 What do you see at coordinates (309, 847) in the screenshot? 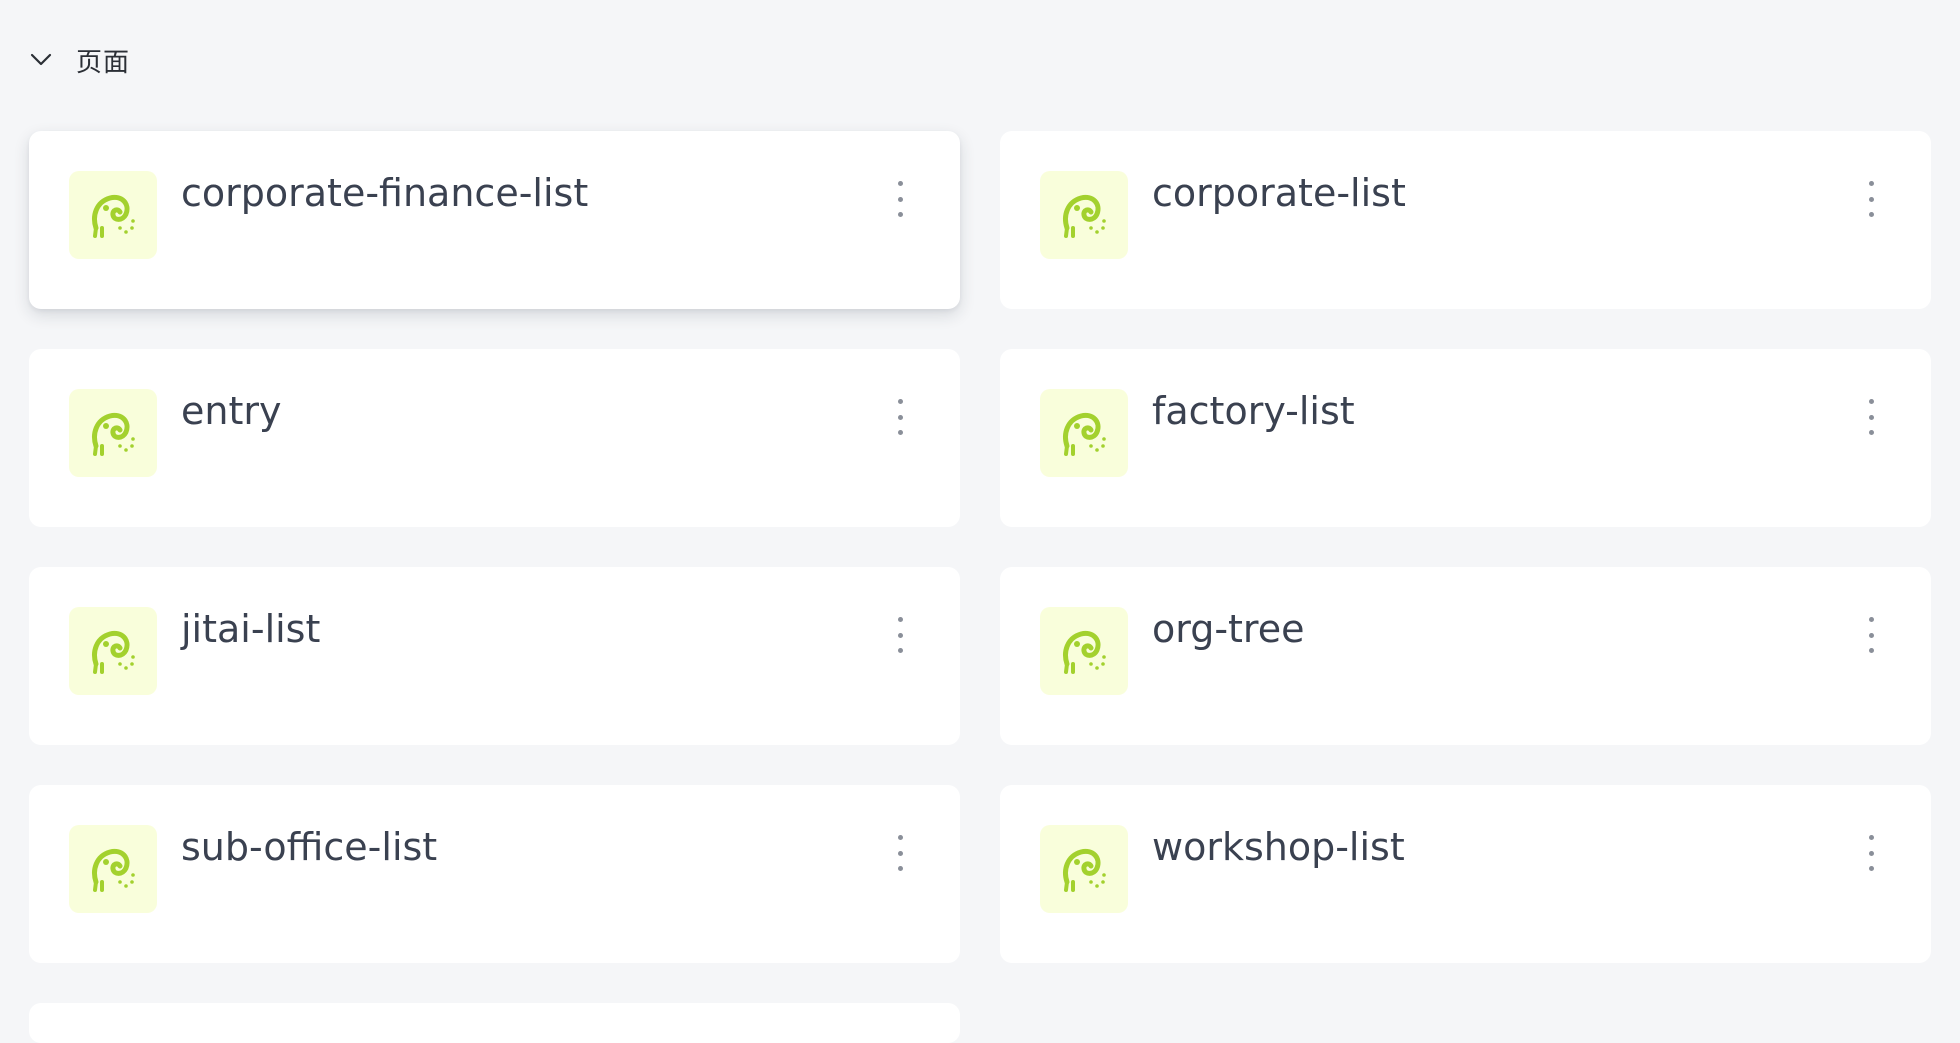
I see `page-card-title: sub-office-list` at bounding box center [309, 847].